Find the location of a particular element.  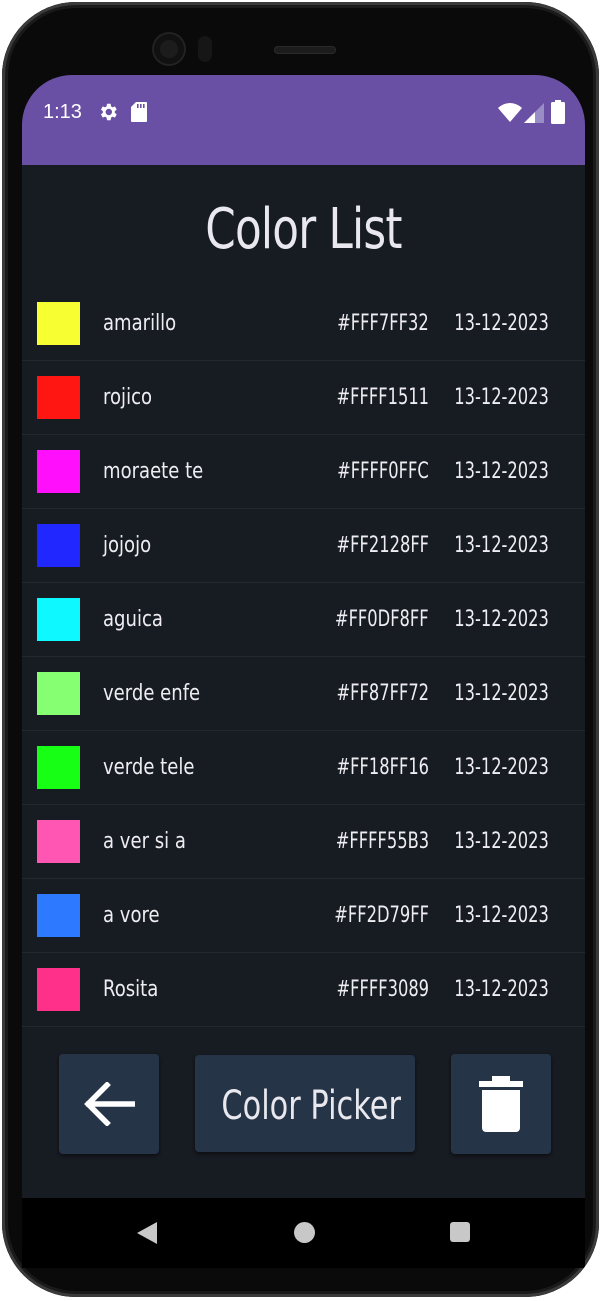

system-nav-bar is located at coordinates (303, 1233).